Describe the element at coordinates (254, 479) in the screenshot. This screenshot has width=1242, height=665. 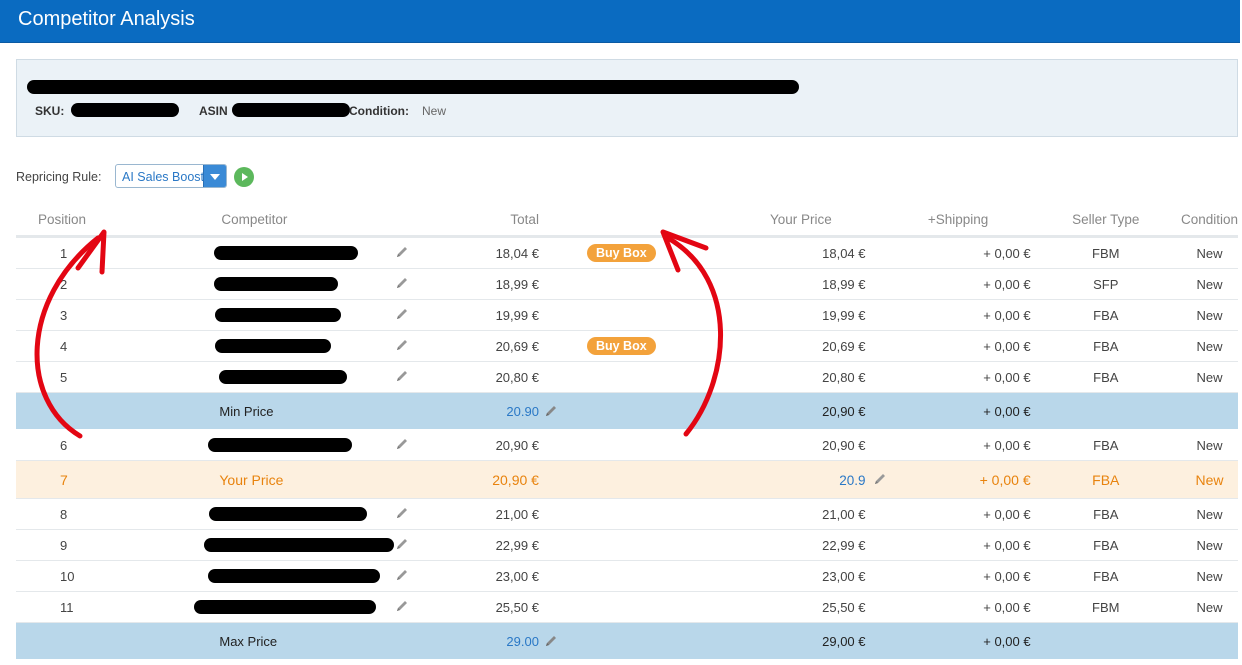
I see `your-price-label: Your Price` at that location.